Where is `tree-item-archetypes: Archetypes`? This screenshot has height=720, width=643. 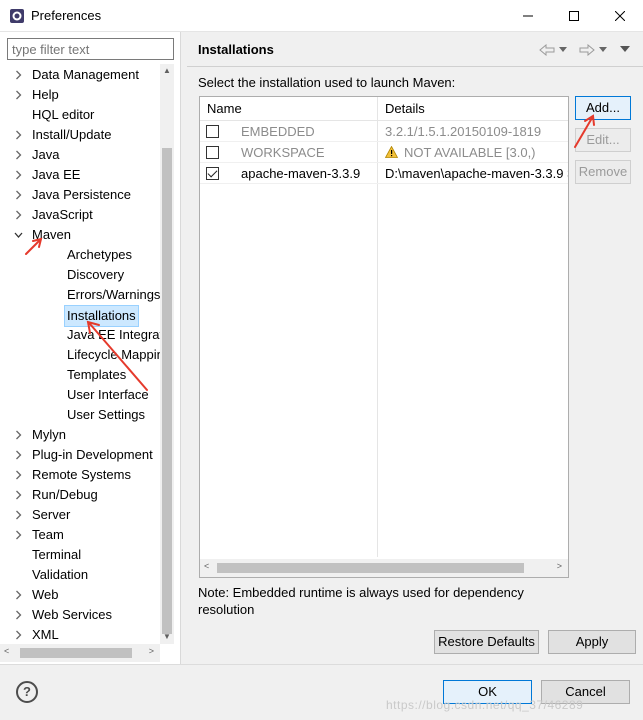 tree-item-archetypes: Archetypes is located at coordinates (80, 255).